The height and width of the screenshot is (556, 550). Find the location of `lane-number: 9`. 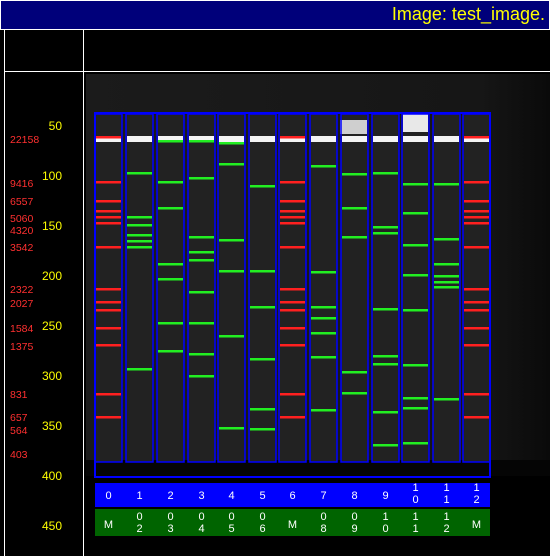

lane-number: 9 is located at coordinates (385, 496).